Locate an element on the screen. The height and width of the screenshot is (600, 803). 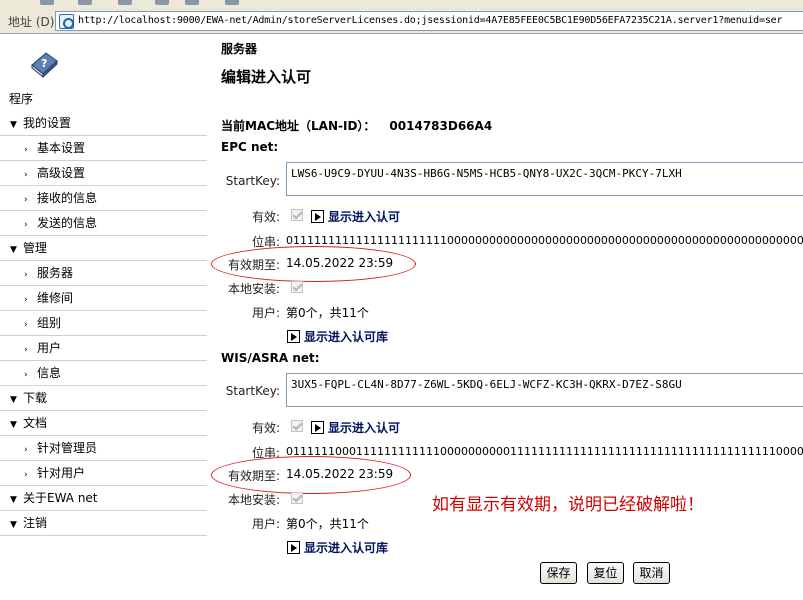
sidebar-item-label: 基本设置 is located at coordinates (61, 148).